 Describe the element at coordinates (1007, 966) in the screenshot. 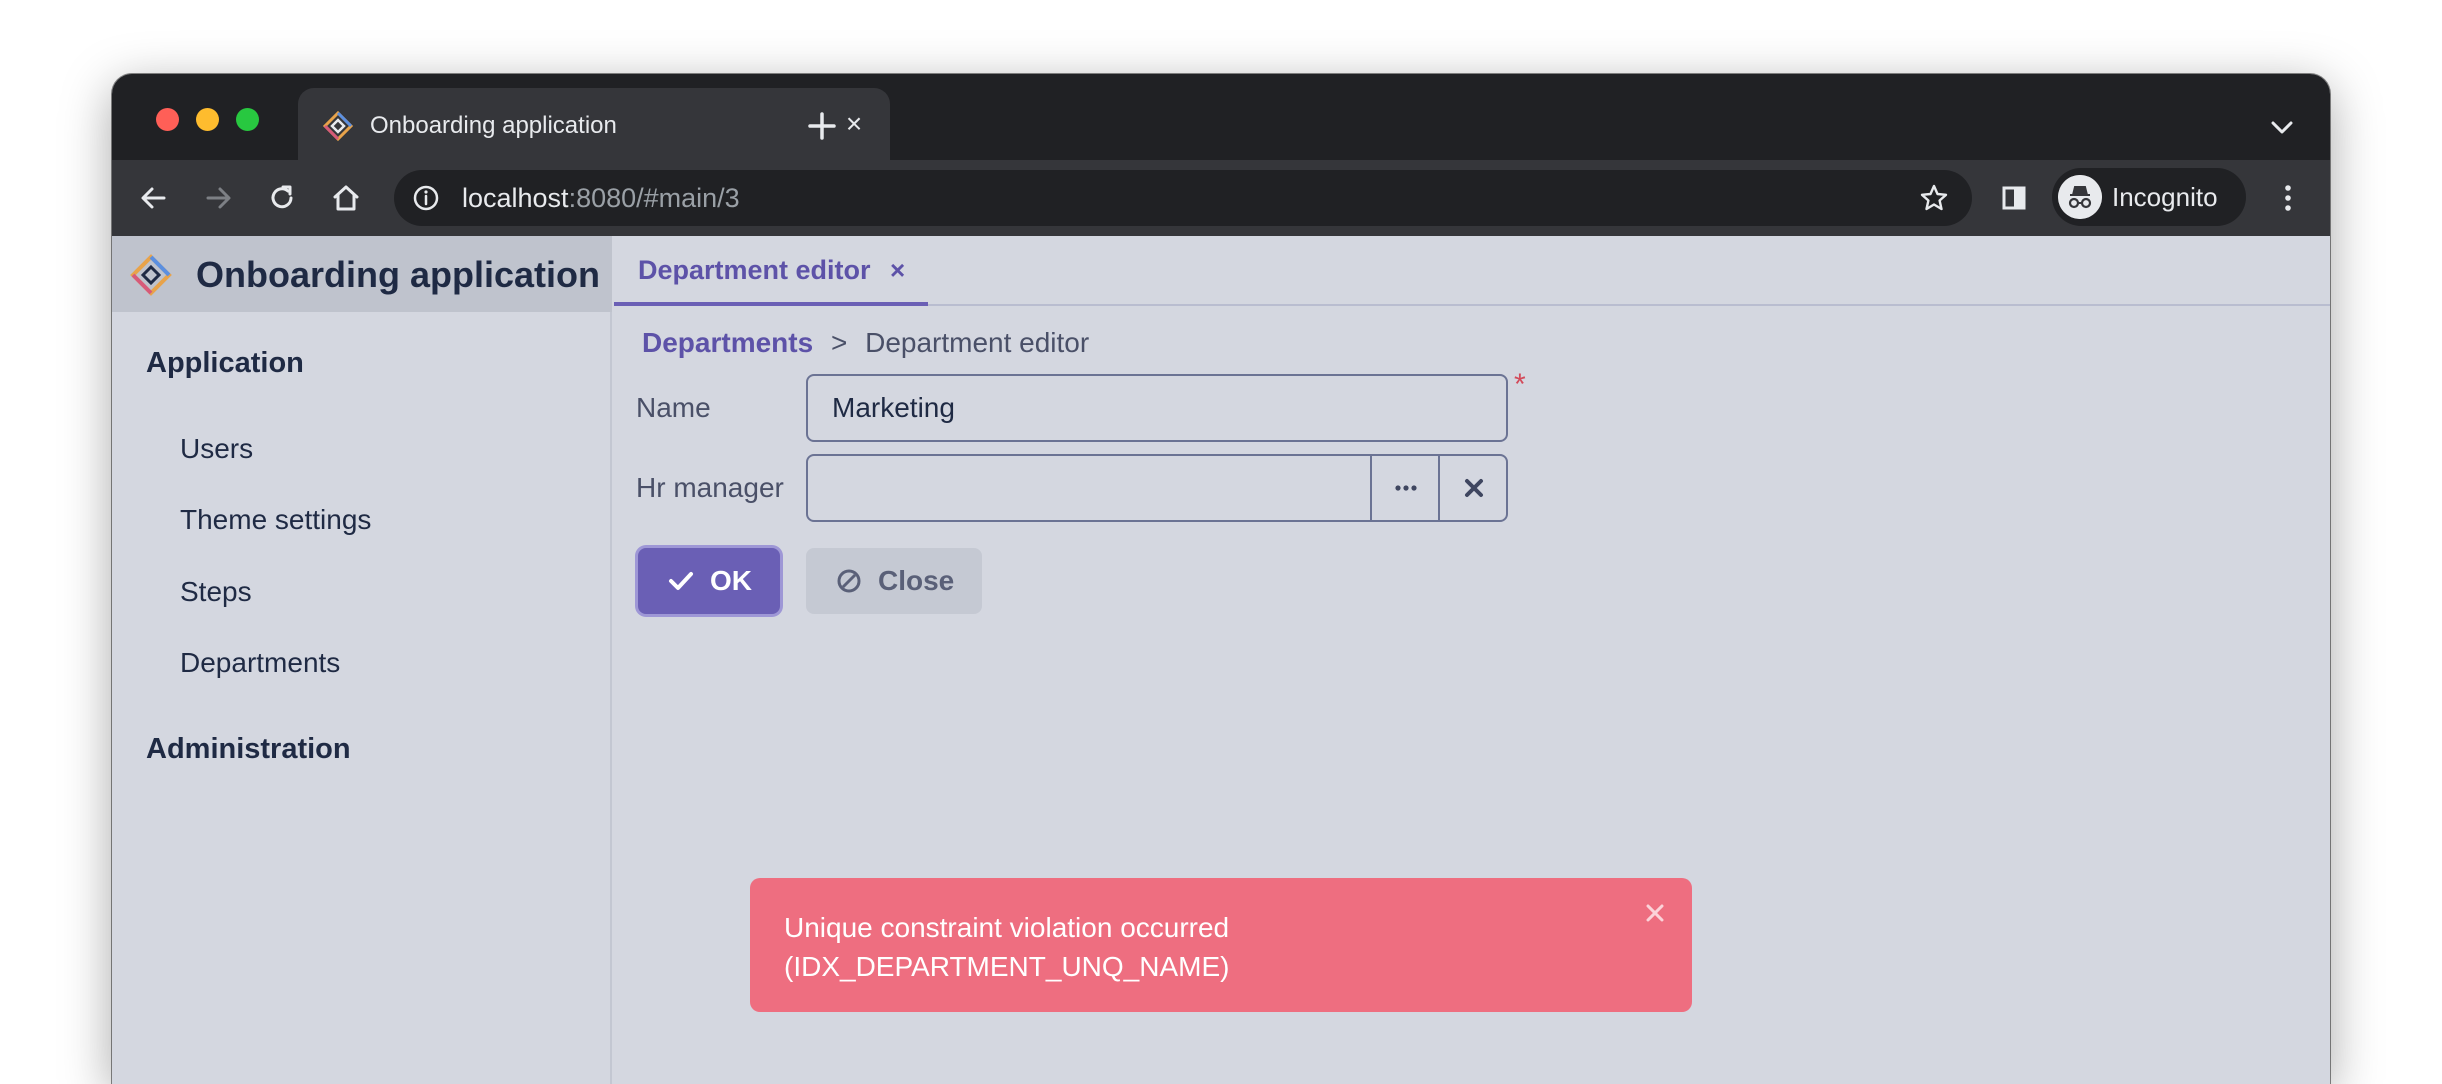

I see `notification-line-2: (IDX_DEPARTMENT_UNQ_NAME)` at that location.